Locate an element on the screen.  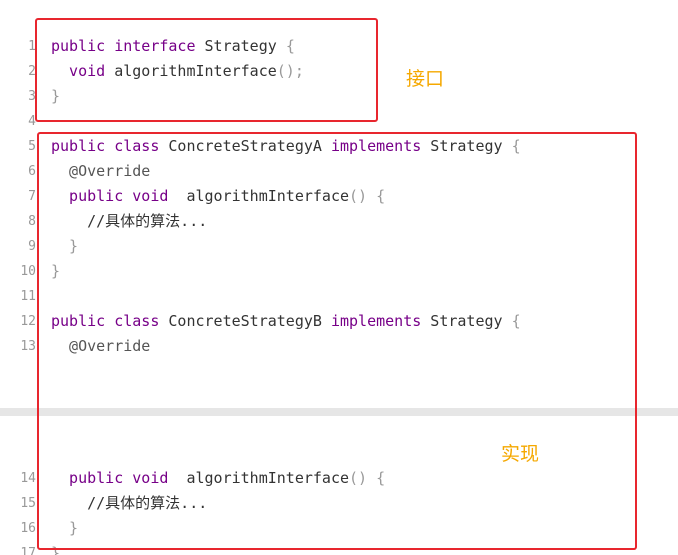
line-number: 5 is located at coordinates (32, 146).